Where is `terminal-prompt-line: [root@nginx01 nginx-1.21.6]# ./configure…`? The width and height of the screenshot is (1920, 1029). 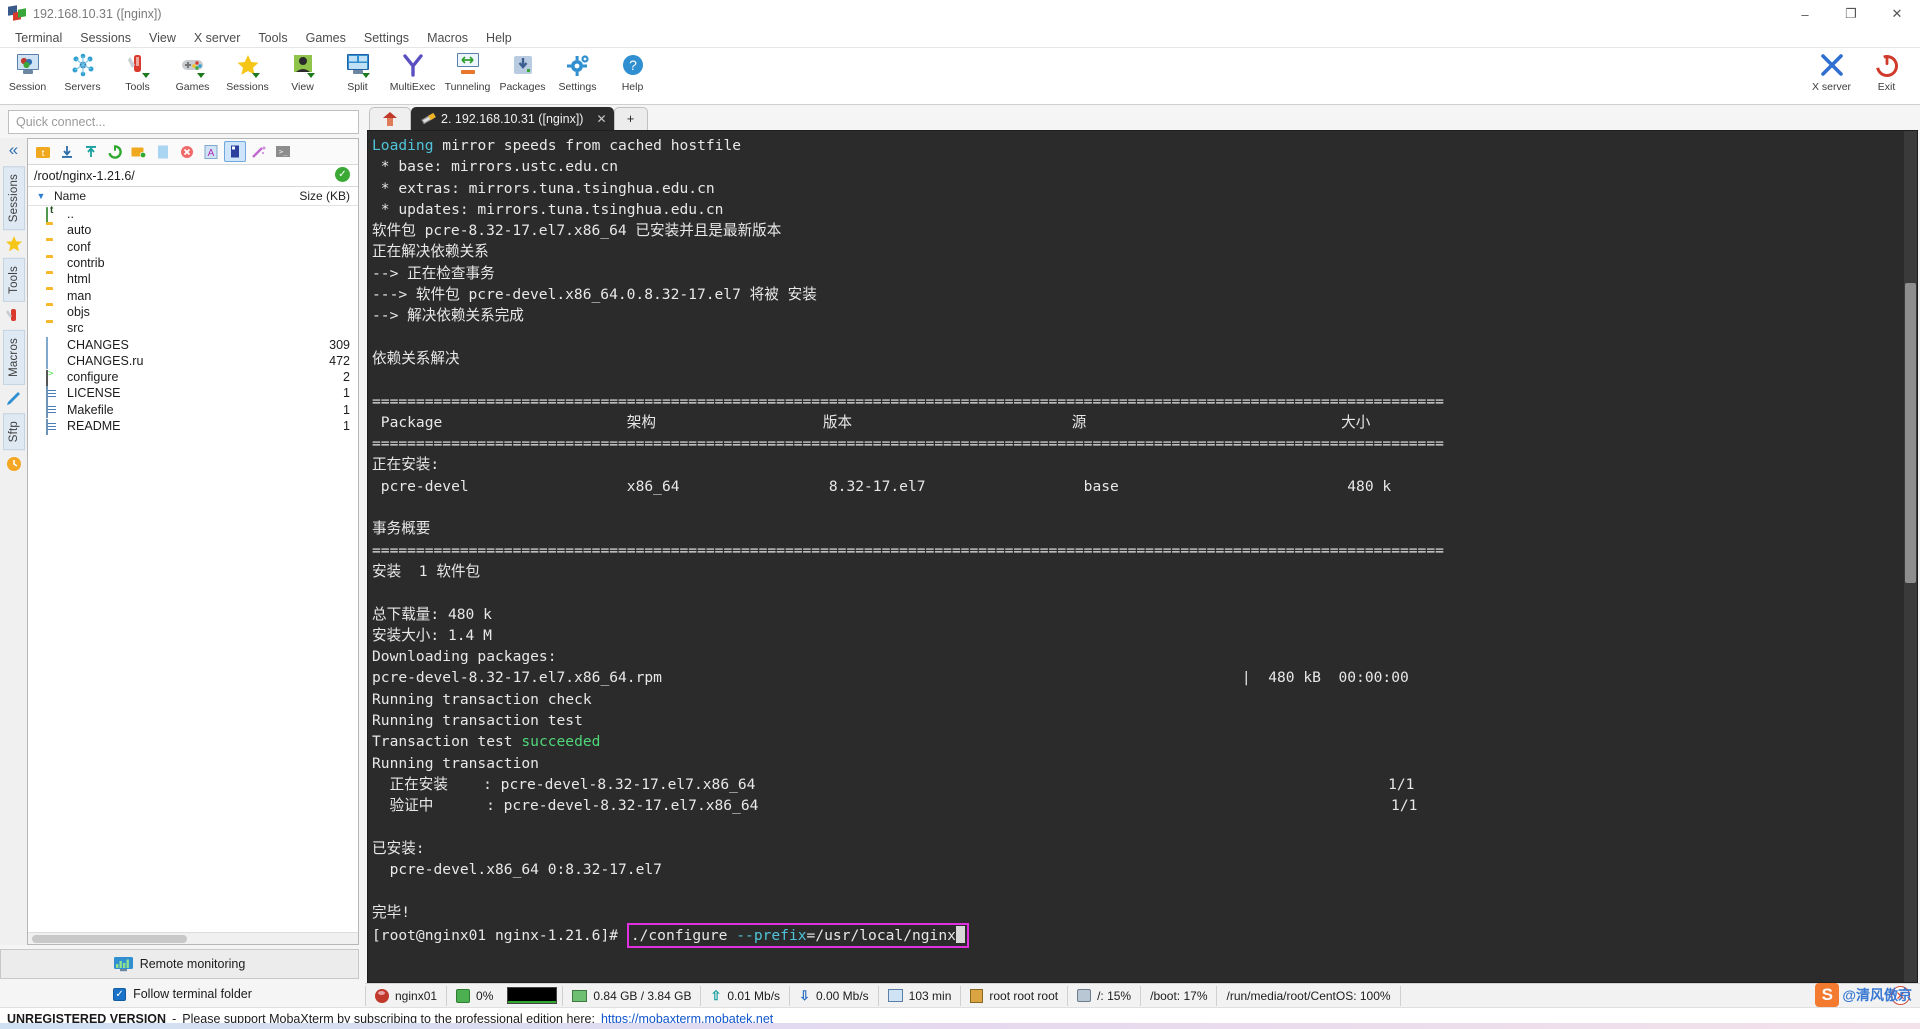
terminal-prompt-line: [root@nginx01 nginx-1.21.6]# ./configure… is located at coordinates (1138, 935).